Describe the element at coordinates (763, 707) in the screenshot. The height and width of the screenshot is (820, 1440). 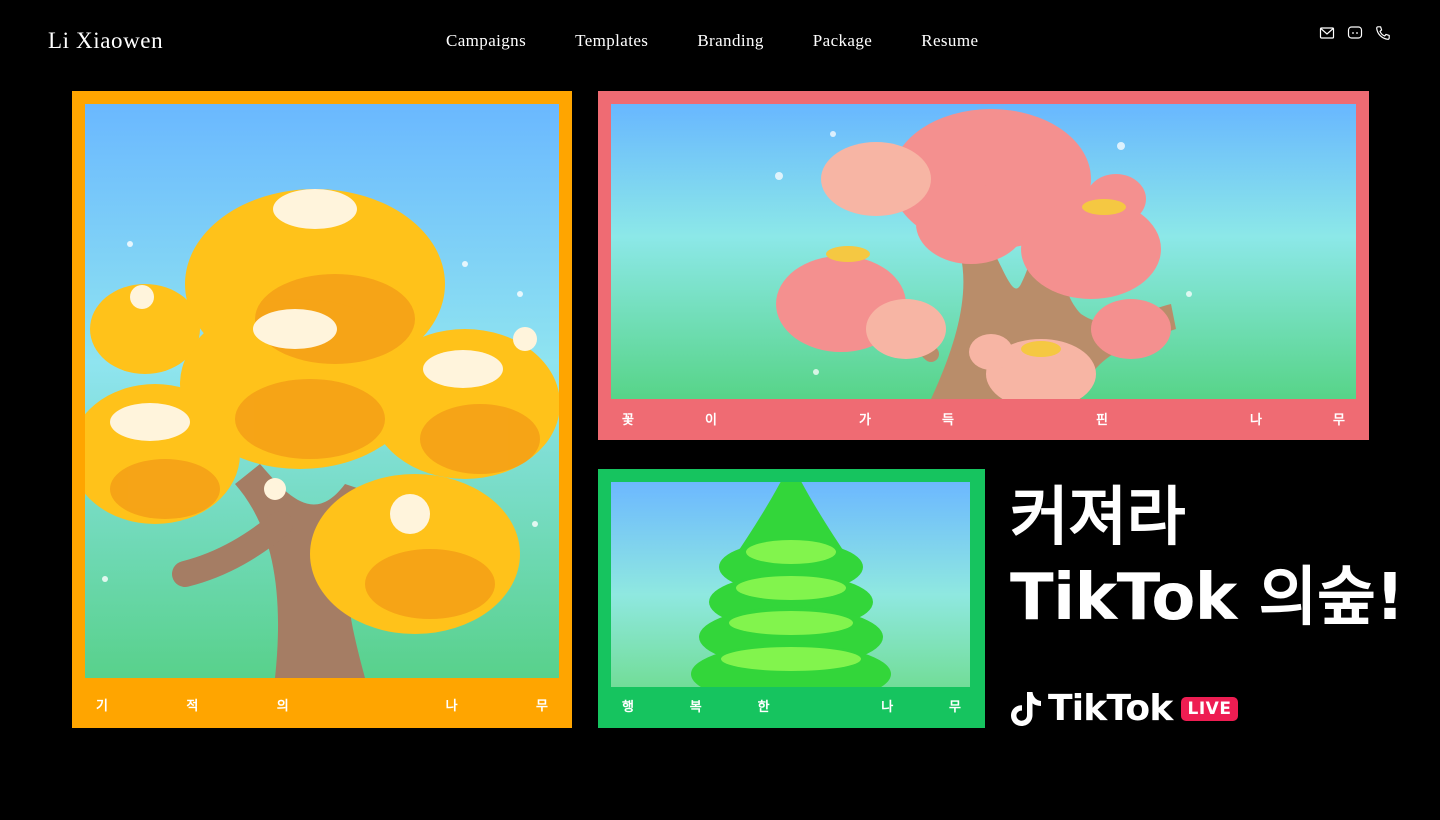
I see `caption-char: 한` at that location.